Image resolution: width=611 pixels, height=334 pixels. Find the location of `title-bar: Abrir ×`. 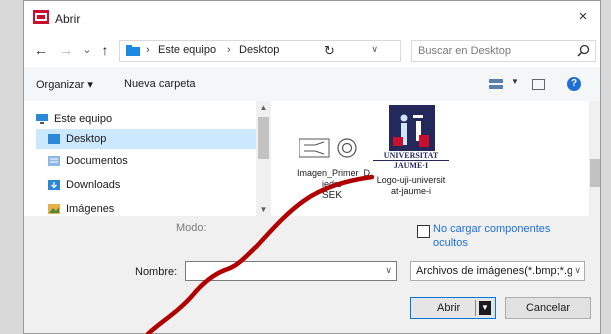

title-bar: Abrir × is located at coordinates (312, 17).